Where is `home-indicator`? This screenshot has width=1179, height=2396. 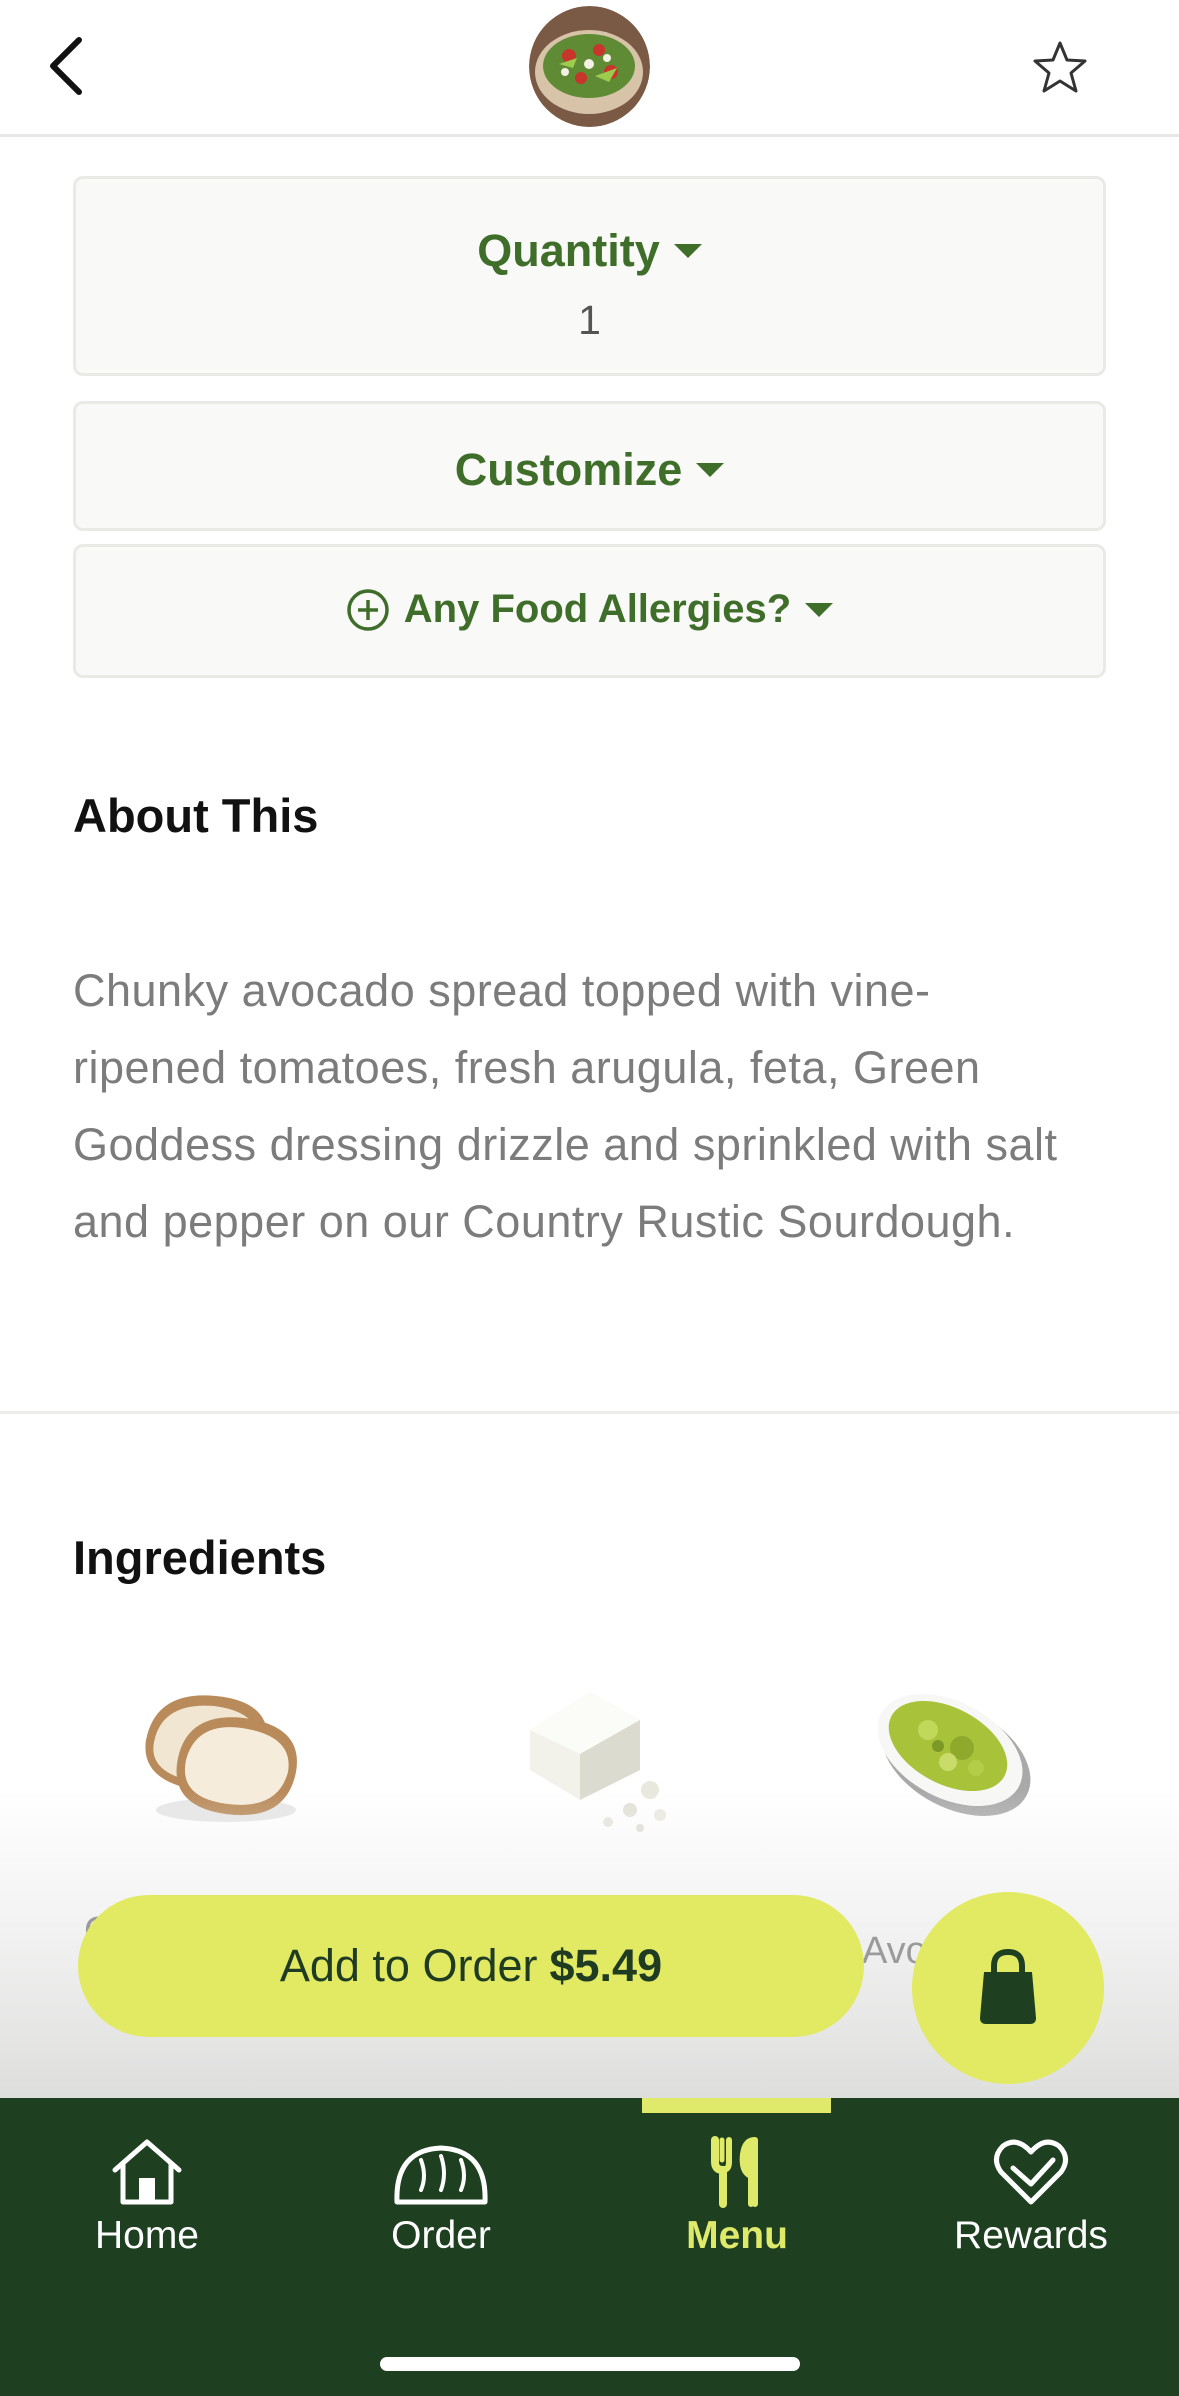
home-indicator is located at coordinates (590, 2364).